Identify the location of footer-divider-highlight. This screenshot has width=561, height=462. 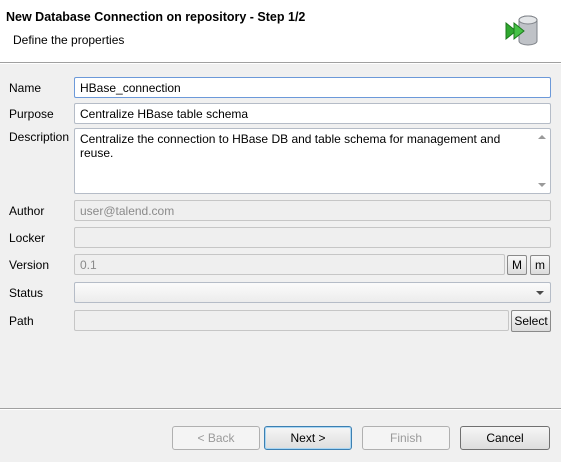
(280, 409).